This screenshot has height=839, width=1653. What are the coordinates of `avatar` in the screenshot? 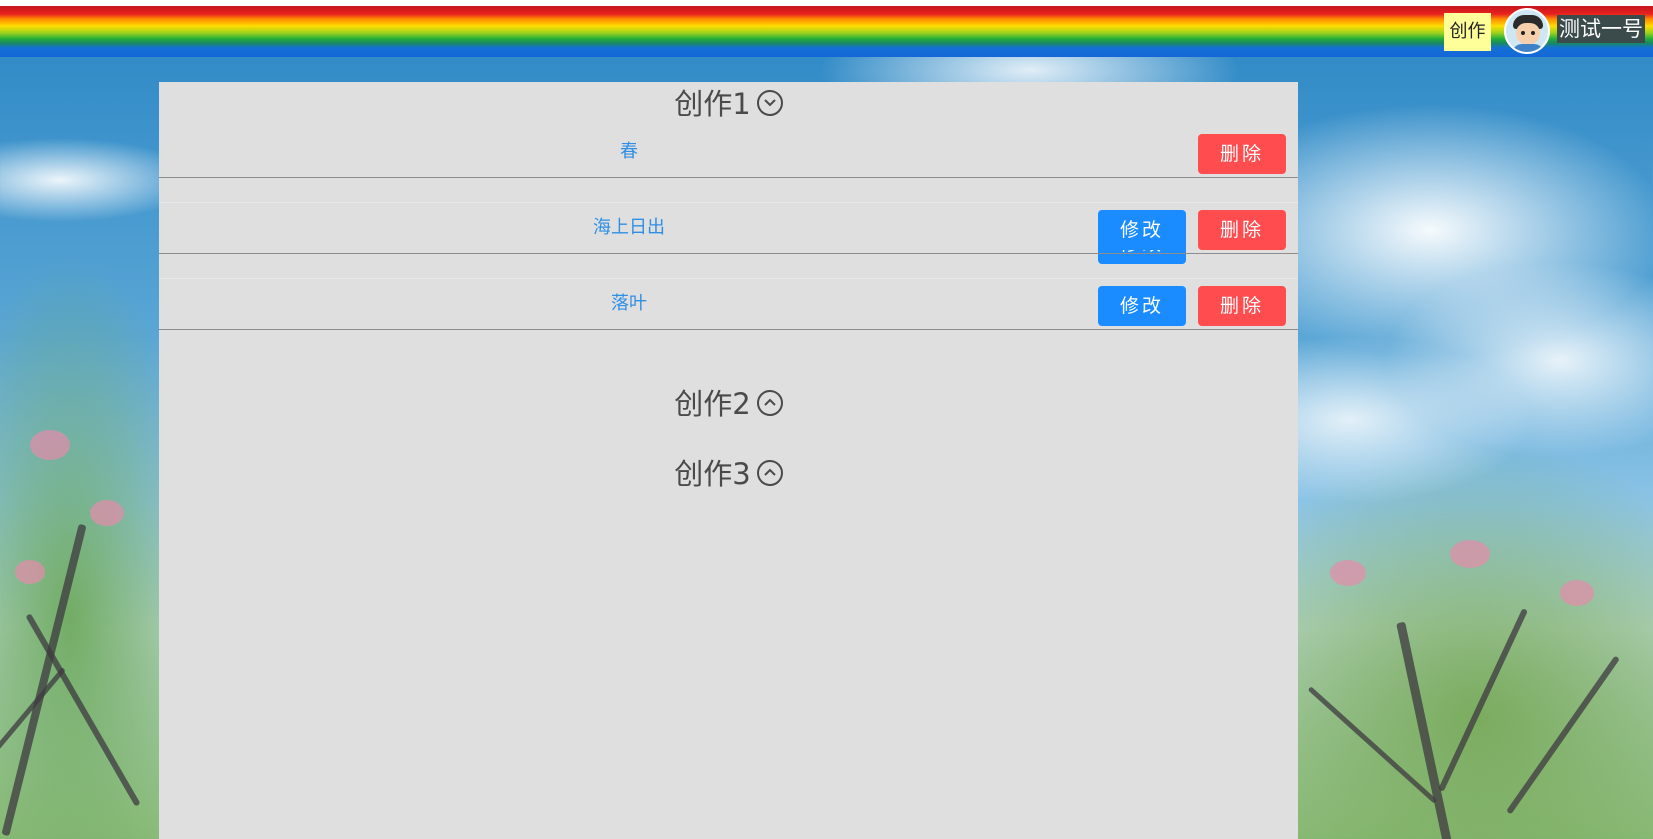 It's located at (1527, 31).